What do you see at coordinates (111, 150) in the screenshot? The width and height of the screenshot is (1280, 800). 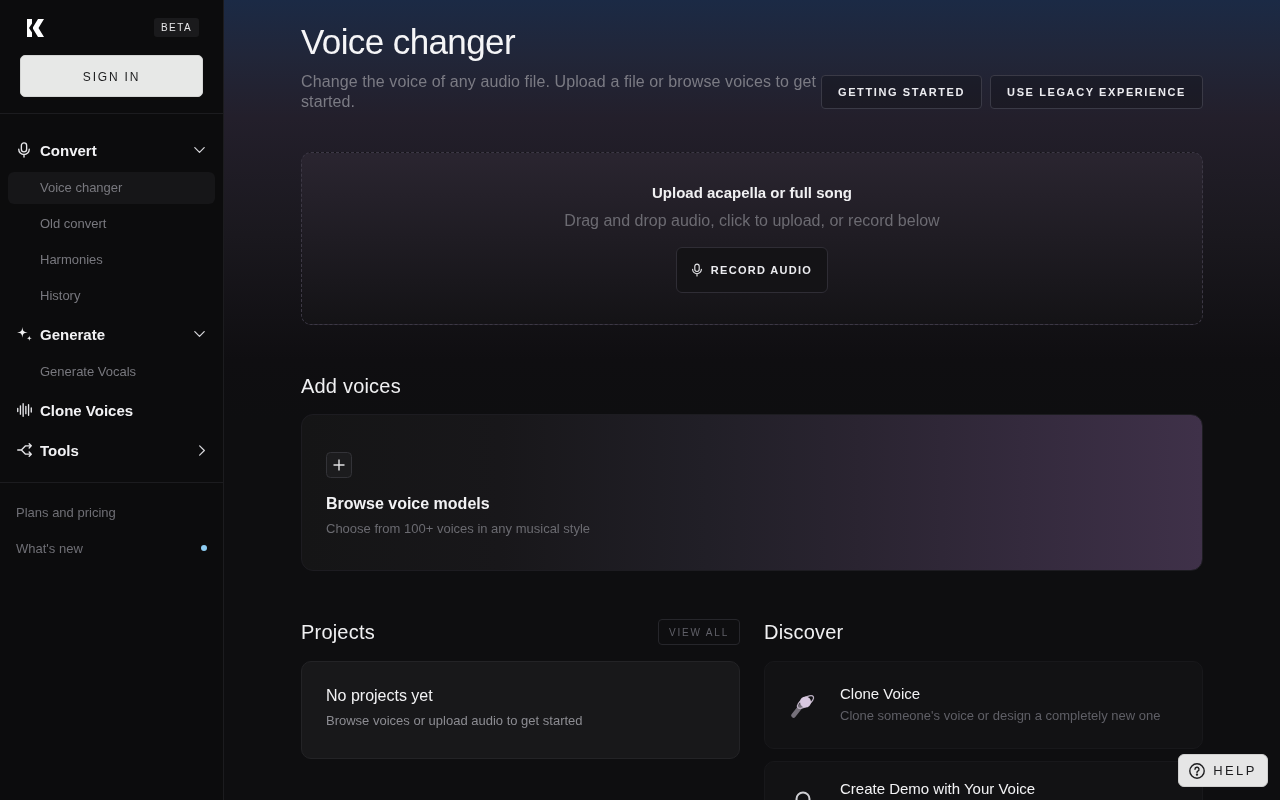 I see `nav-group-toggle: Convert` at bounding box center [111, 150].